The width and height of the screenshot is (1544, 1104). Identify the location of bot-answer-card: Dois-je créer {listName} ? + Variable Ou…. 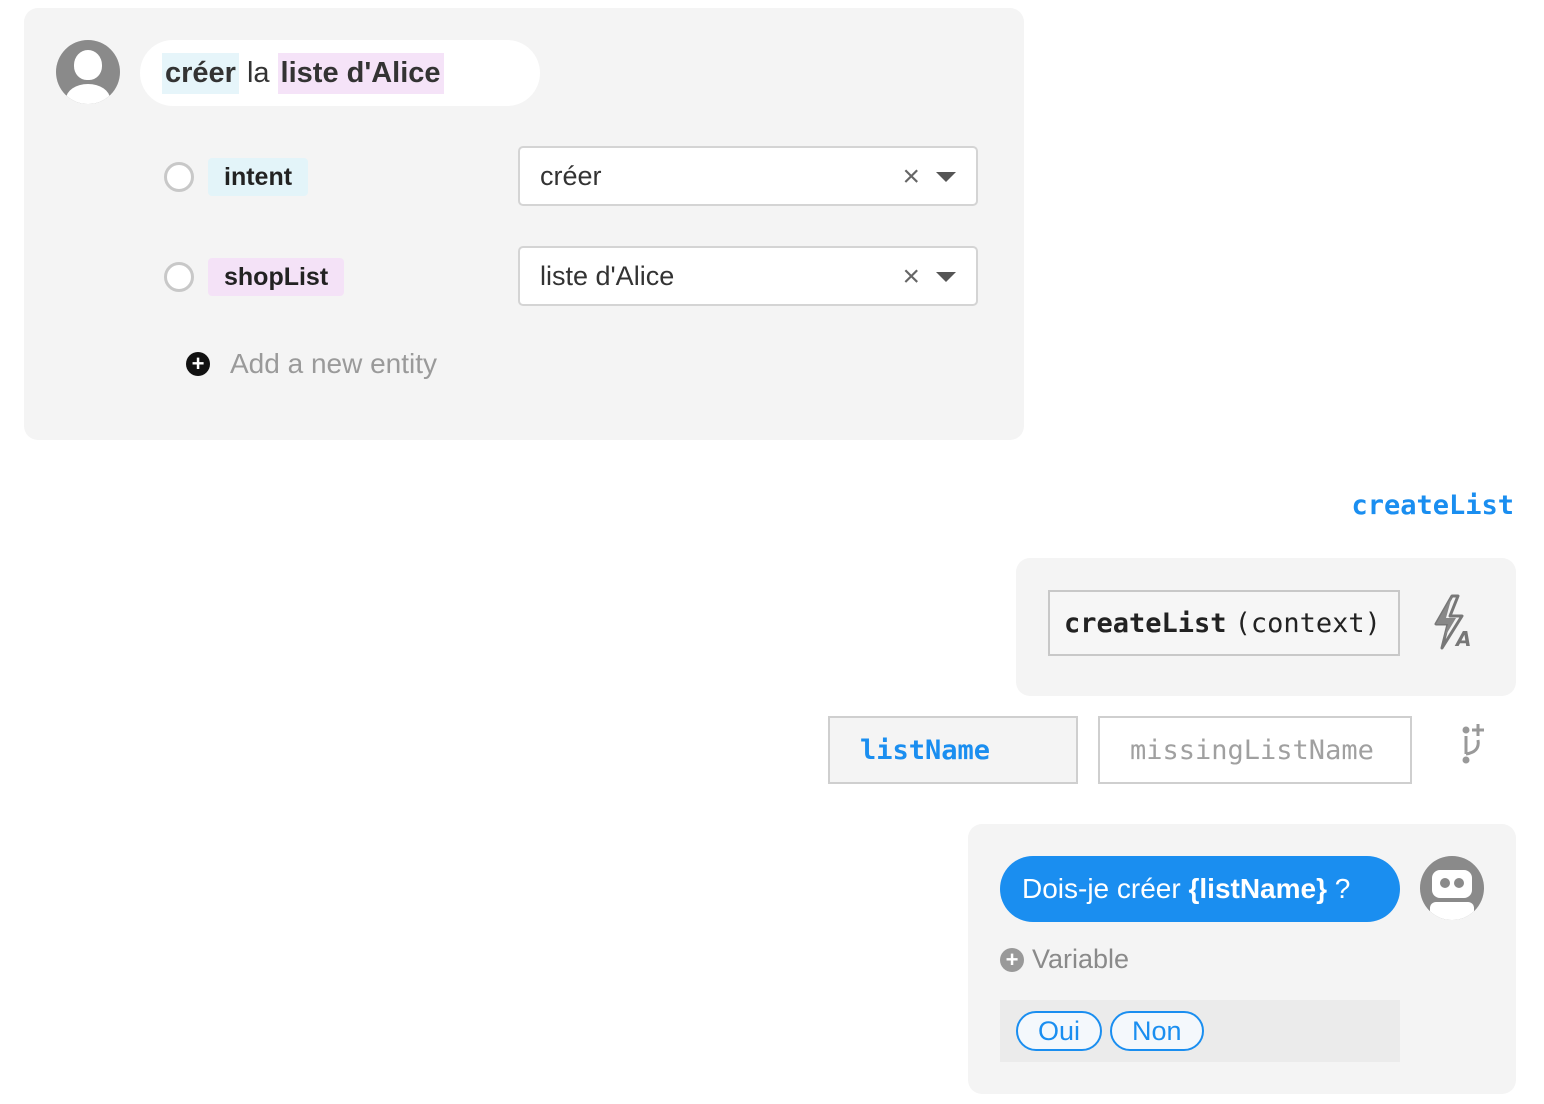
(1242, 959).